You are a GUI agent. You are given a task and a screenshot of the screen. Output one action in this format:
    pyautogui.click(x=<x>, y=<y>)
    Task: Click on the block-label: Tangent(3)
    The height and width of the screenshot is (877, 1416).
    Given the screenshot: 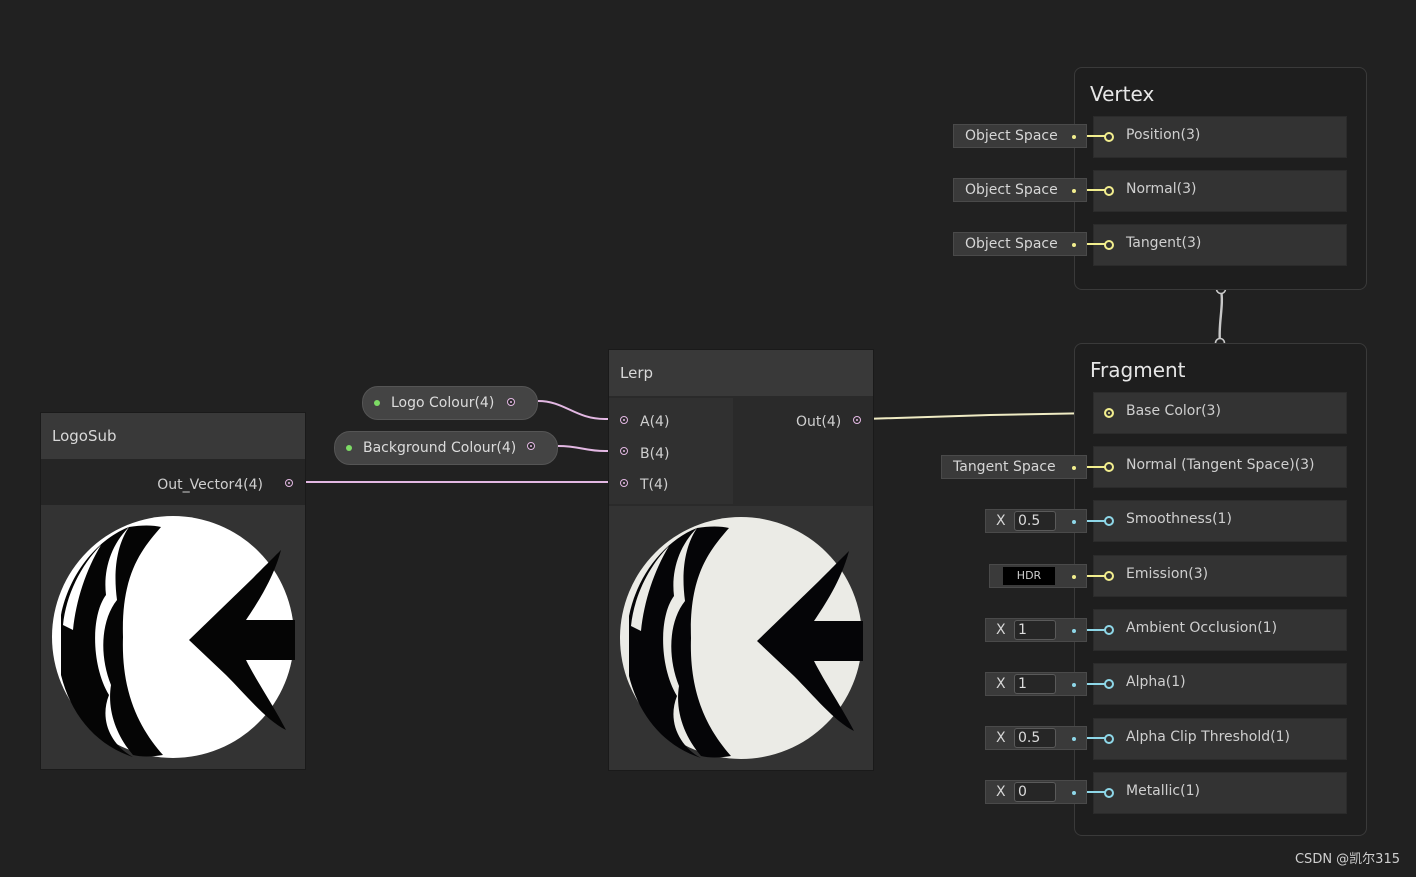 What is the action you would take?
    pyautogui.click(x=1164, y=243)
    